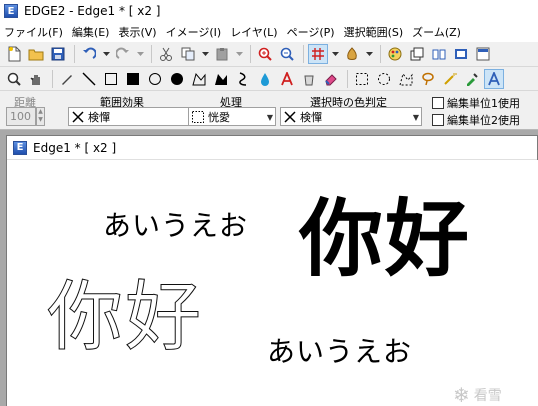 The width and height of the screenshot is (538, 406). Describe the element at coordinates (188, 54) in the screenshot. I see `copy-icon` at that location.